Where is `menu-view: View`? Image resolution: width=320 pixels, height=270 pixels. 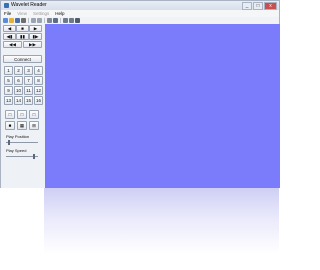
menu-view: View is located at coordinates (22, 13).